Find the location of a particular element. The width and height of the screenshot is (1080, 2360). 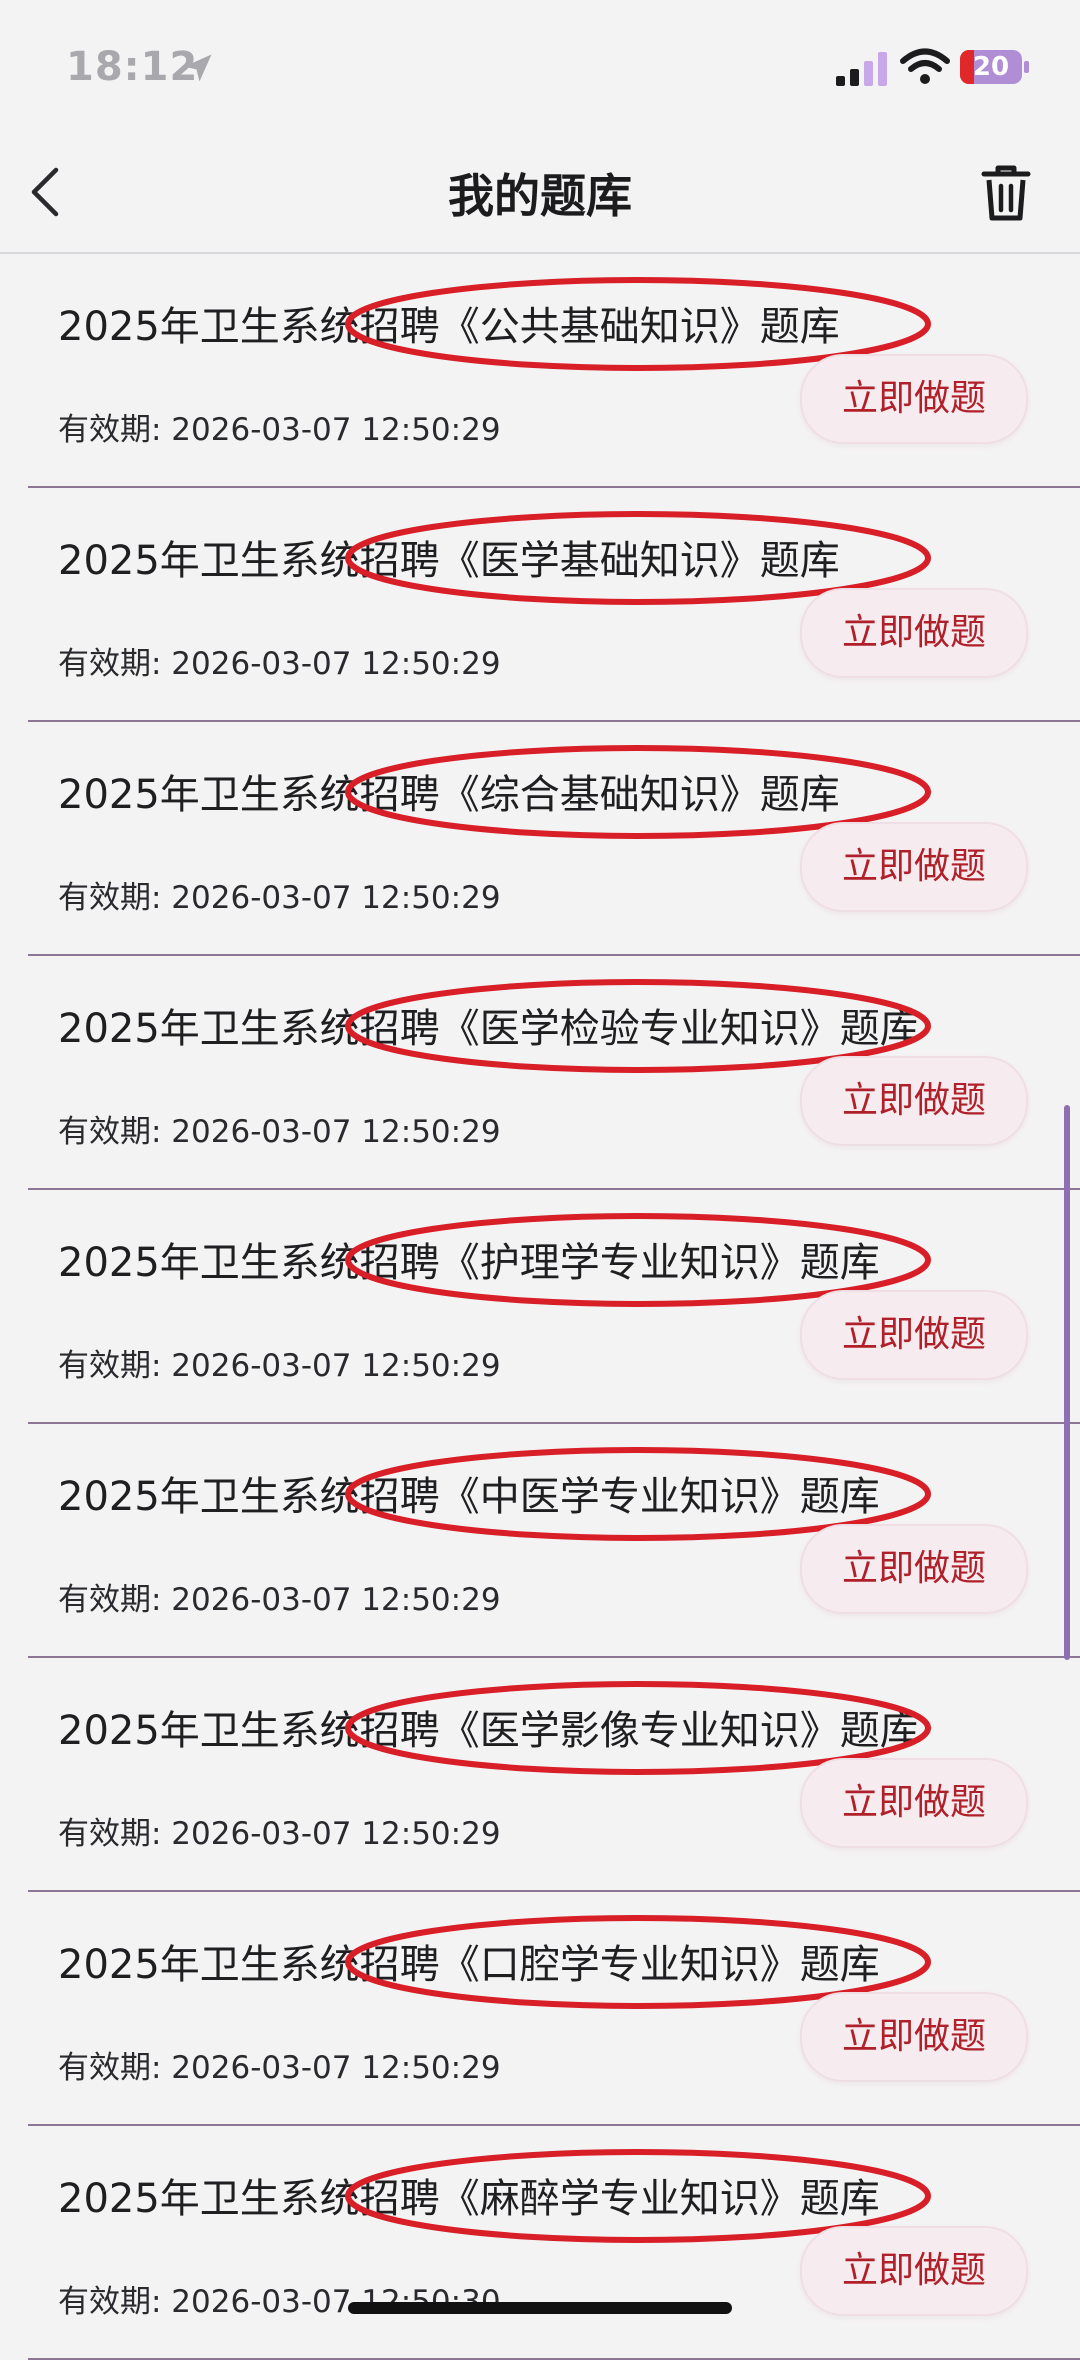

signal-icon is located at coordinates (861, 69).